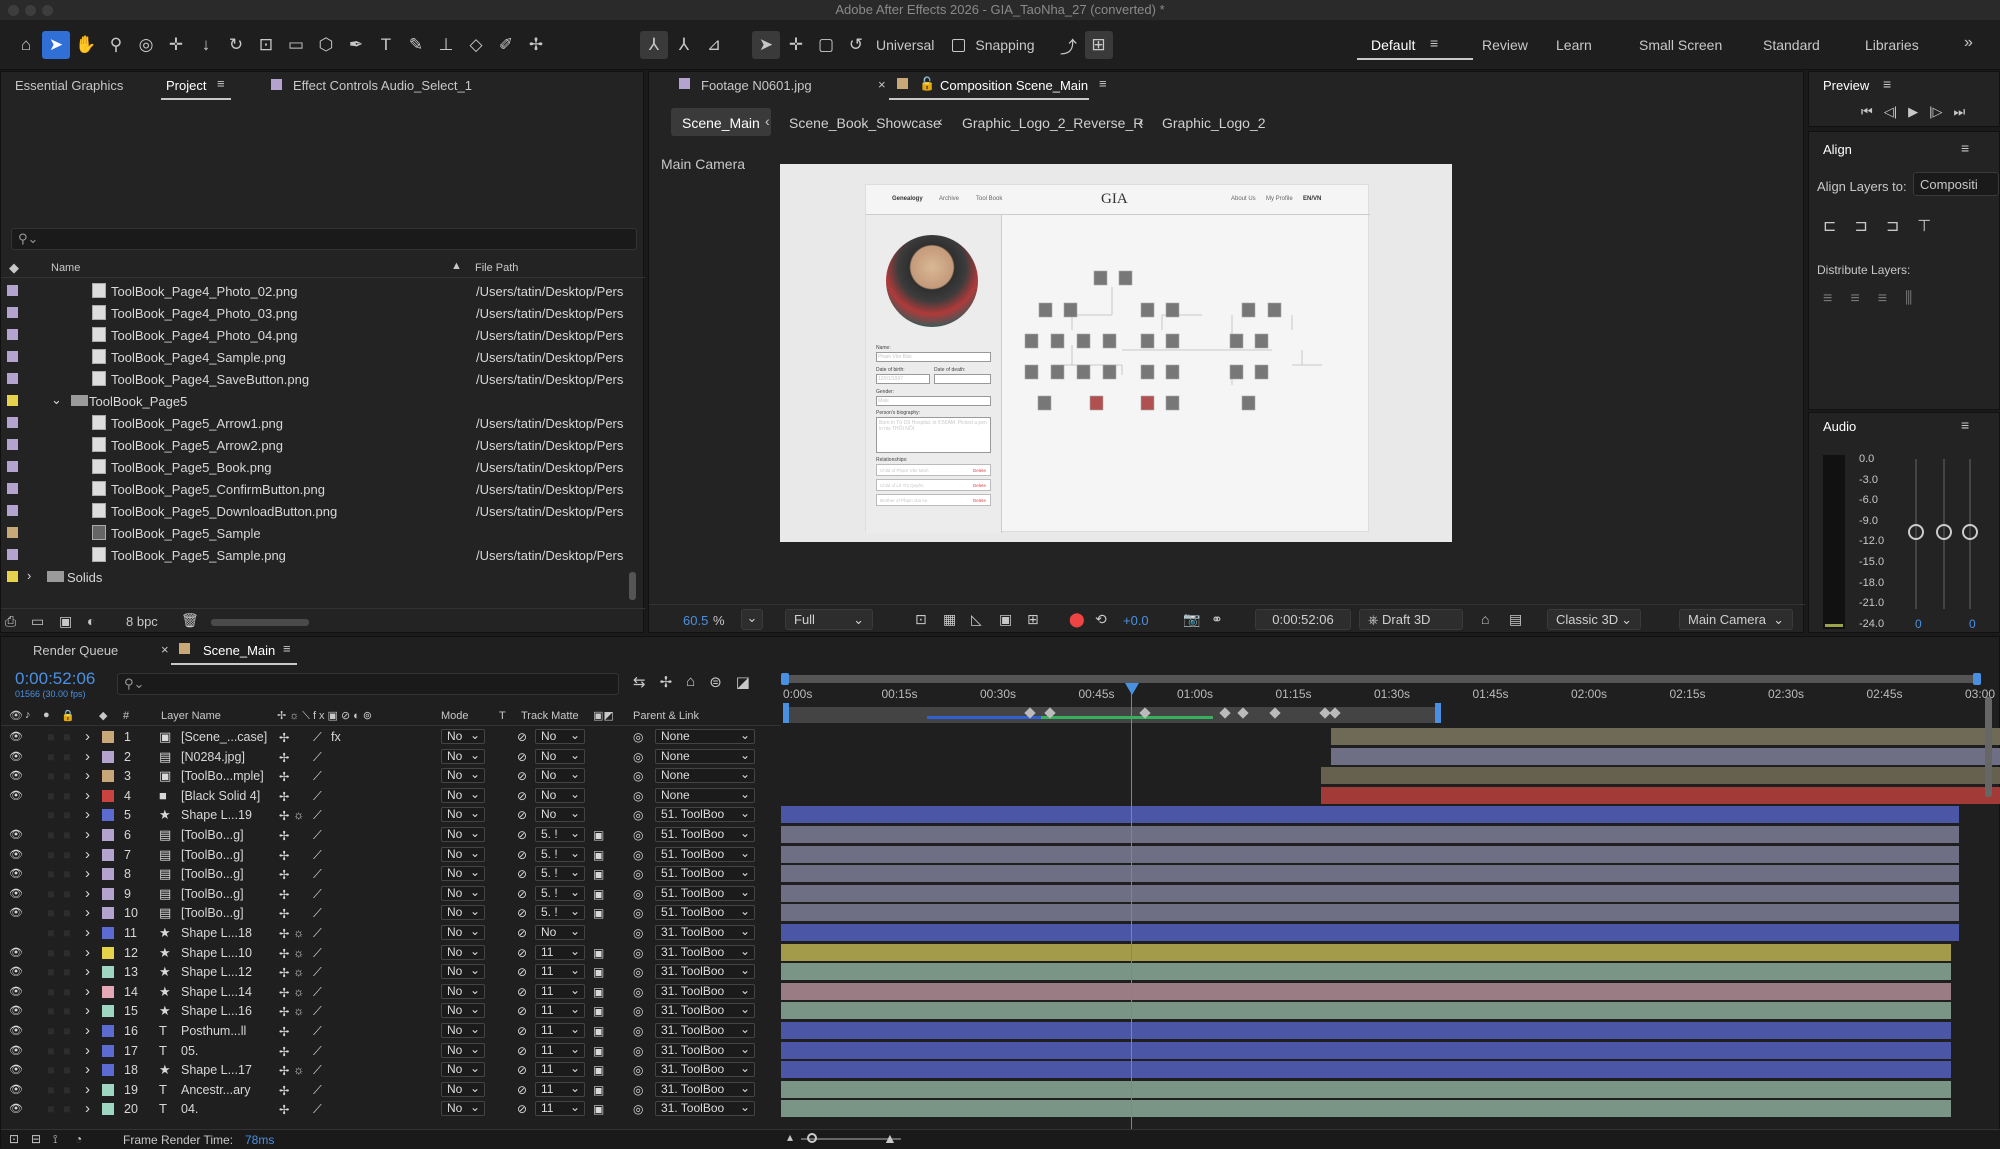 This screenshot has height=1149, width=2000. I want to click on puppet-pin-icon: ✢, so click(536, 45).